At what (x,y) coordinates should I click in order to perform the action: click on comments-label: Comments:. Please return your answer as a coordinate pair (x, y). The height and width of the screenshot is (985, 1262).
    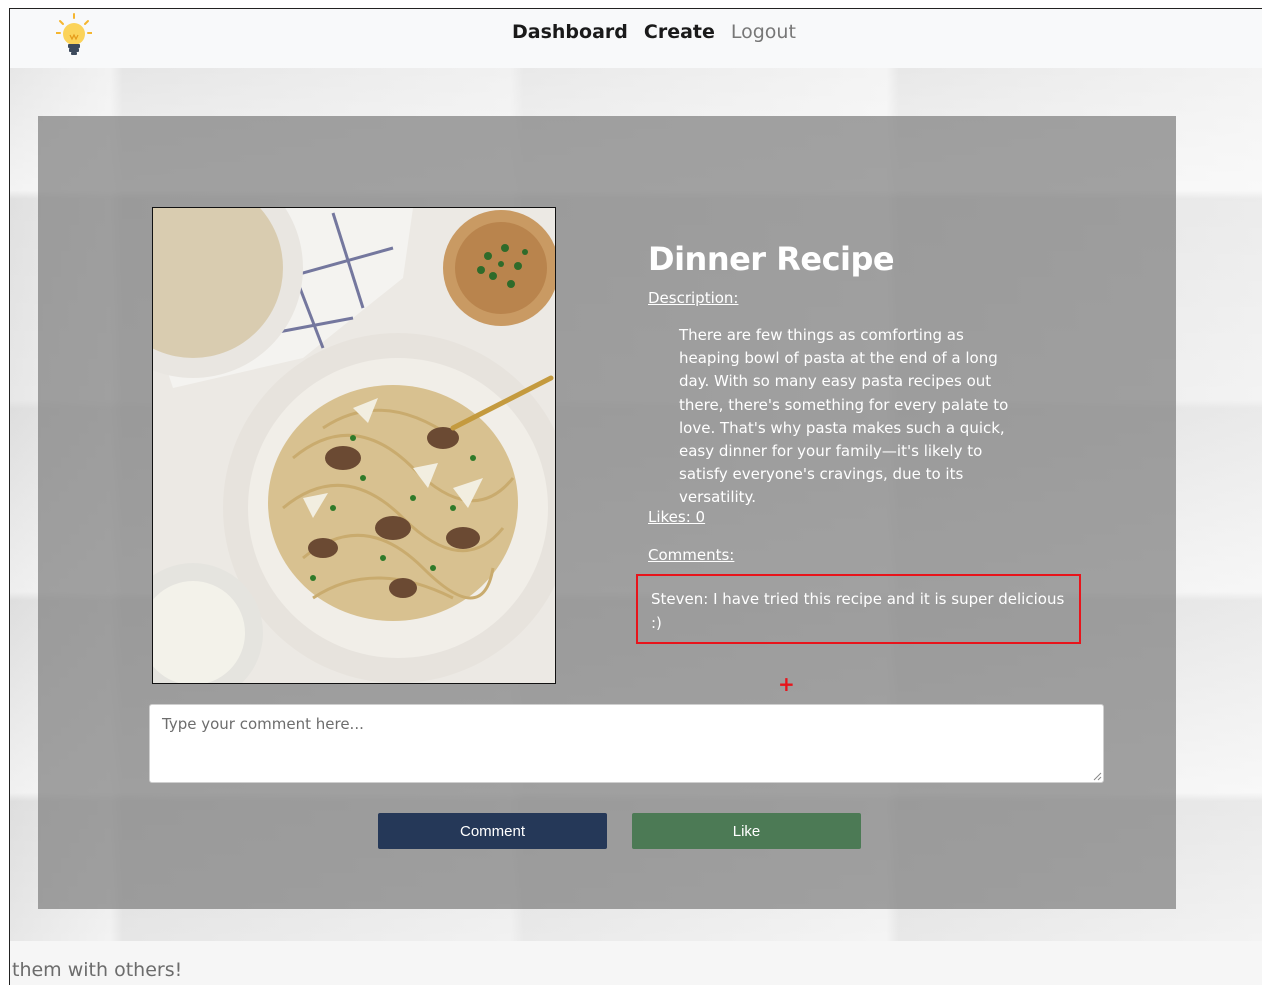
    Looking at the image, I should click on (691, 555).